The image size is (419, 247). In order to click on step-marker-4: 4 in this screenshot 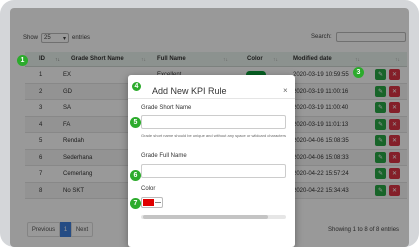, I will do `click(136, 86)`.